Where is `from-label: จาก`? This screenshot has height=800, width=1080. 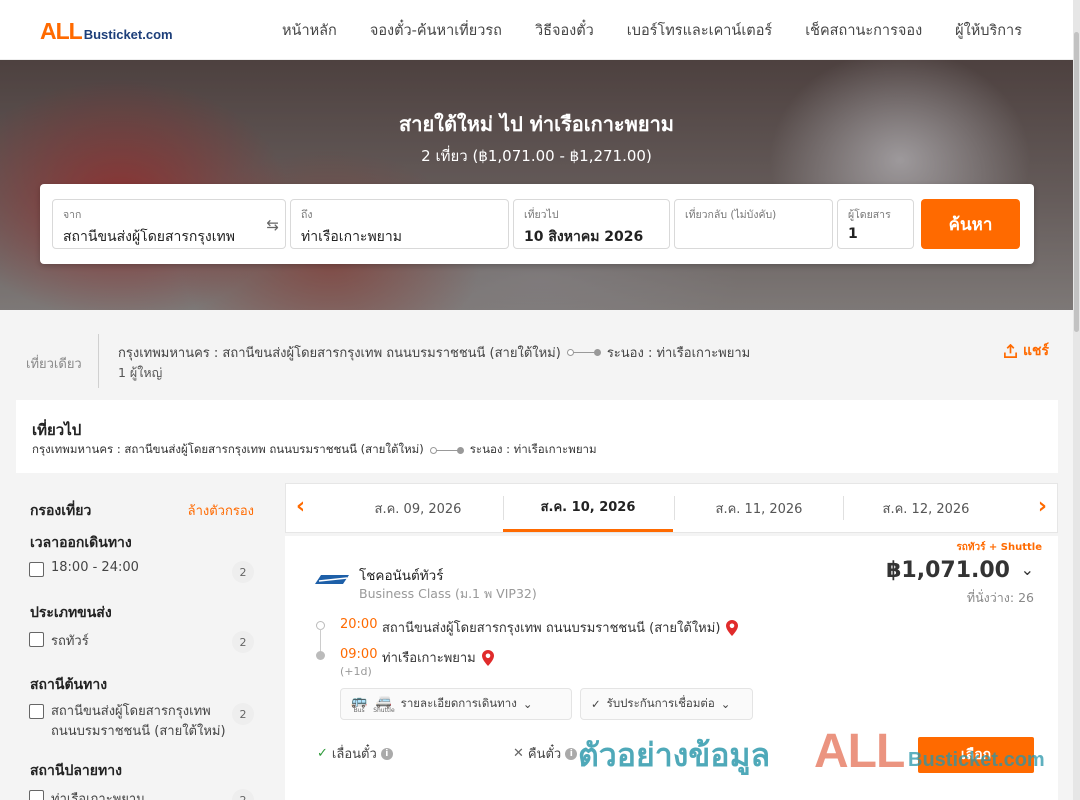 from-label: จาก is located at coordinates (72, 215).